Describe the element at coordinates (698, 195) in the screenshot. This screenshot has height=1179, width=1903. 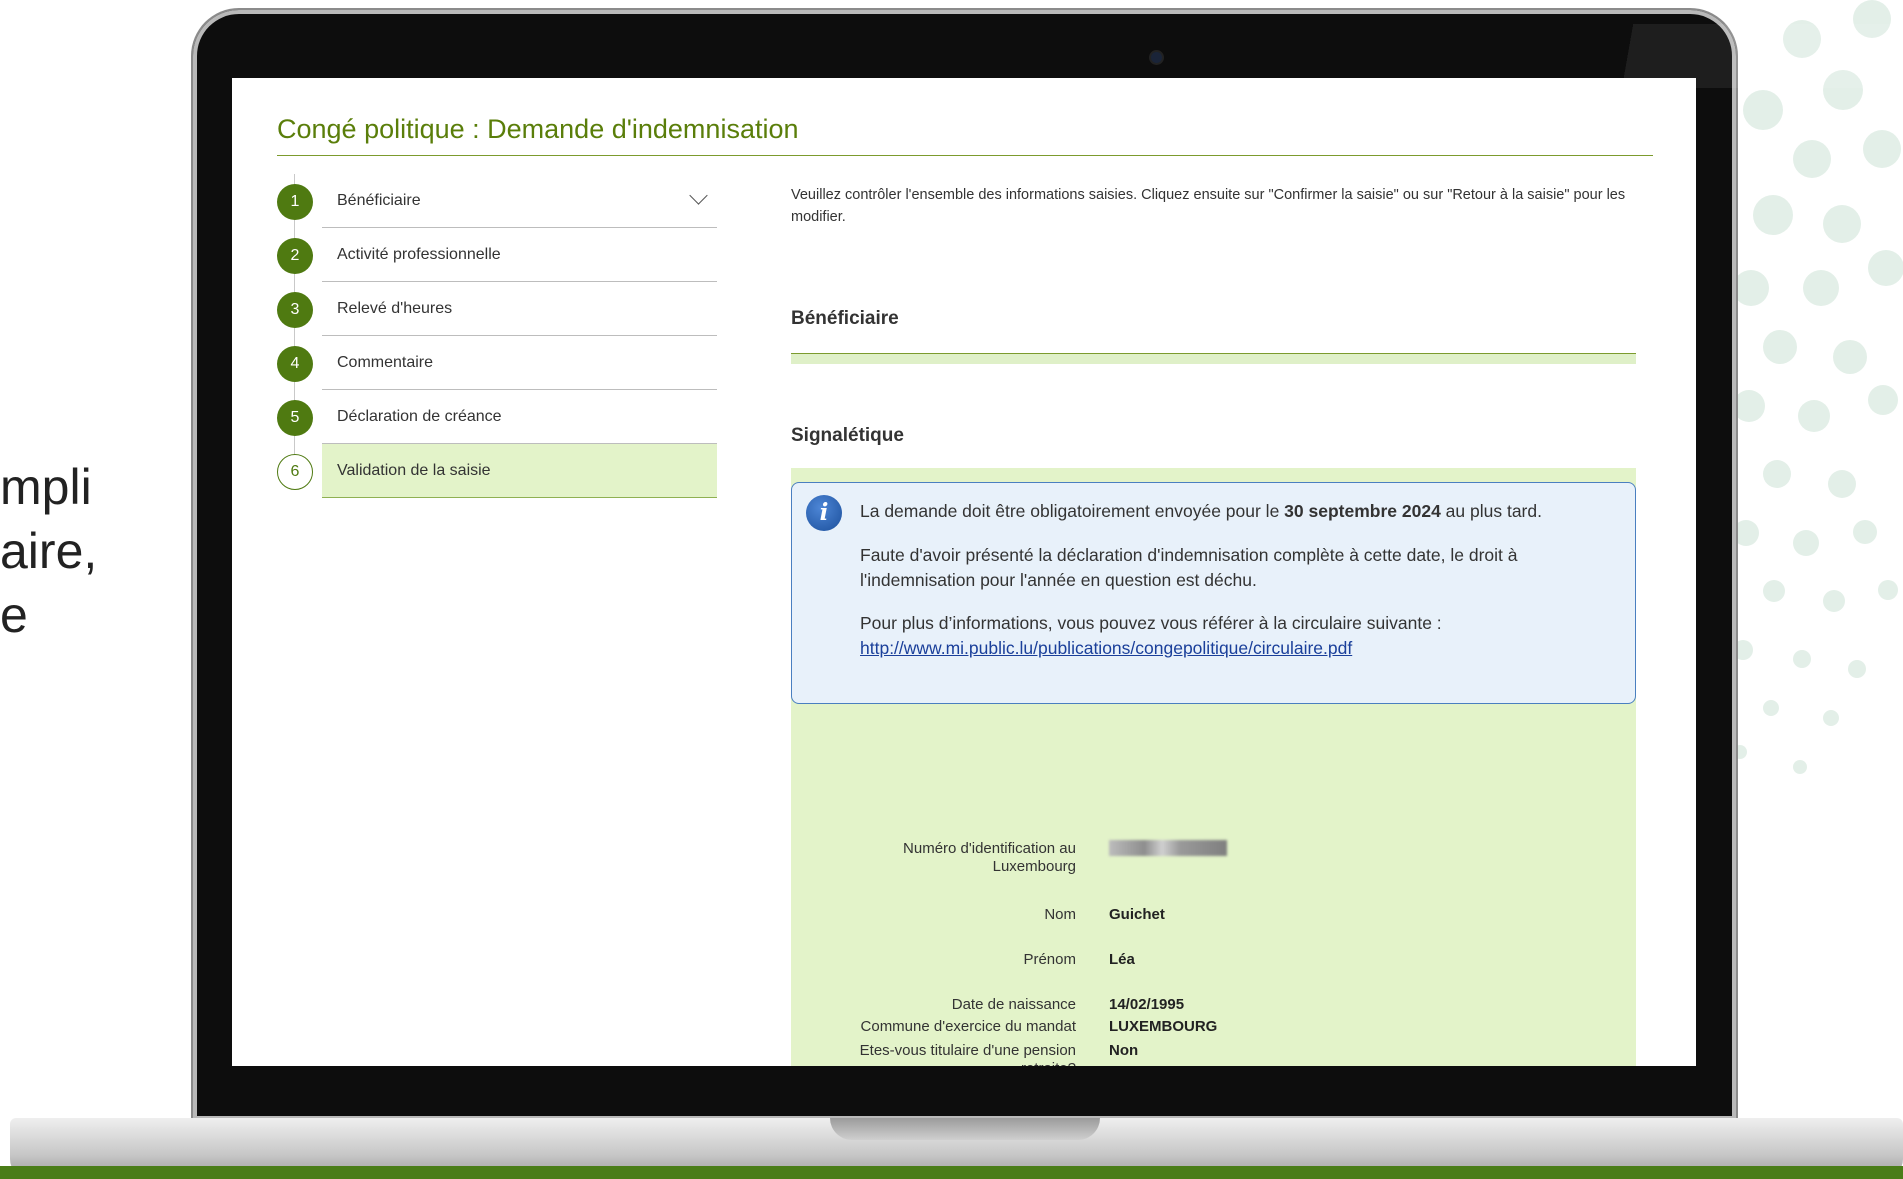
I see `chevron-down-icon` at that location.